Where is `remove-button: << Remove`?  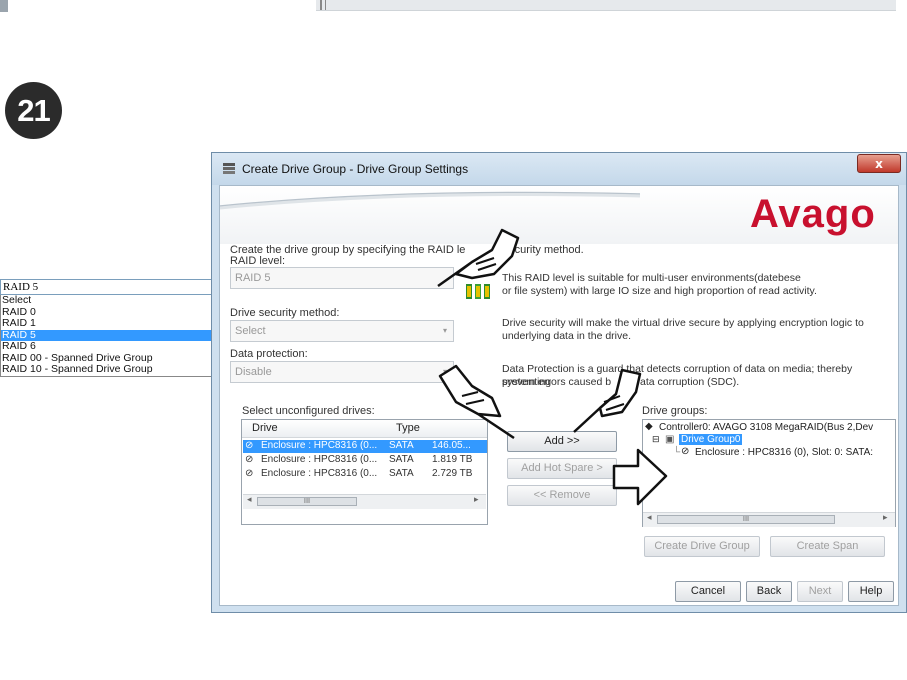
remove-button: << Remove is located at coordinates (562, 495).